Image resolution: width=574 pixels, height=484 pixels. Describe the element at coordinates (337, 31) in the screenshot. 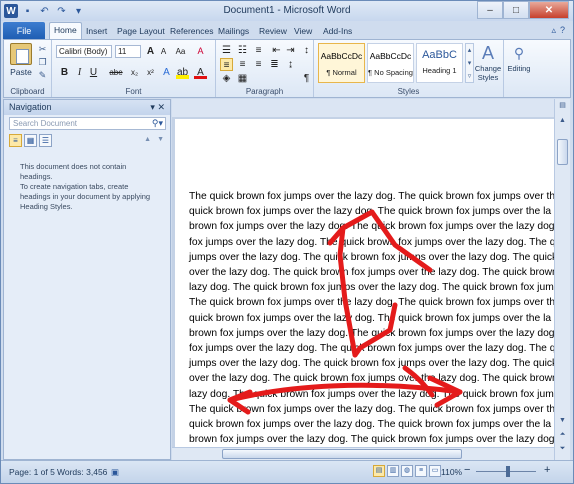

I see `tab-add-ins: Add-Ins` at that location.